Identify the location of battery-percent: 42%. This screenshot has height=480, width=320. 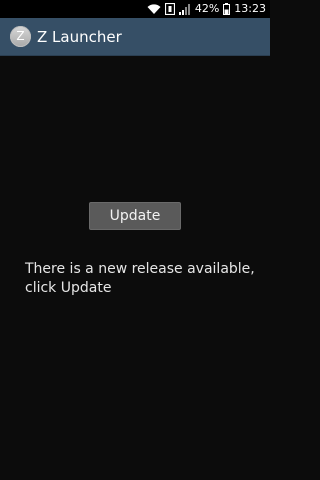
(207, 8).